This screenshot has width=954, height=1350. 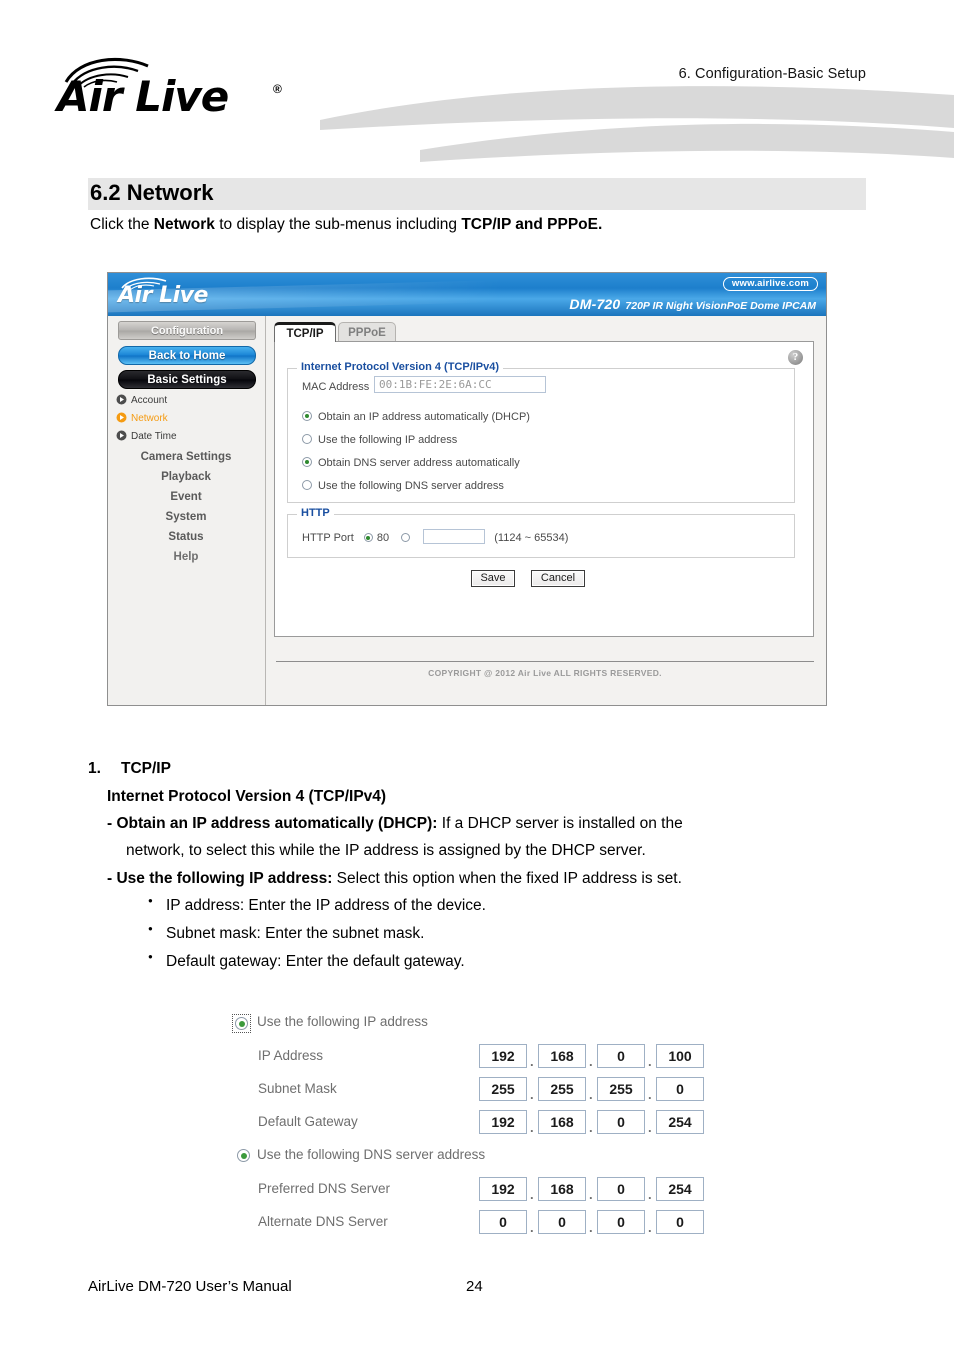 What do you see at coordinates (307, 439) in the screenshot?
I see `radio-static-ip-icon` at bounding box center [307, 439].